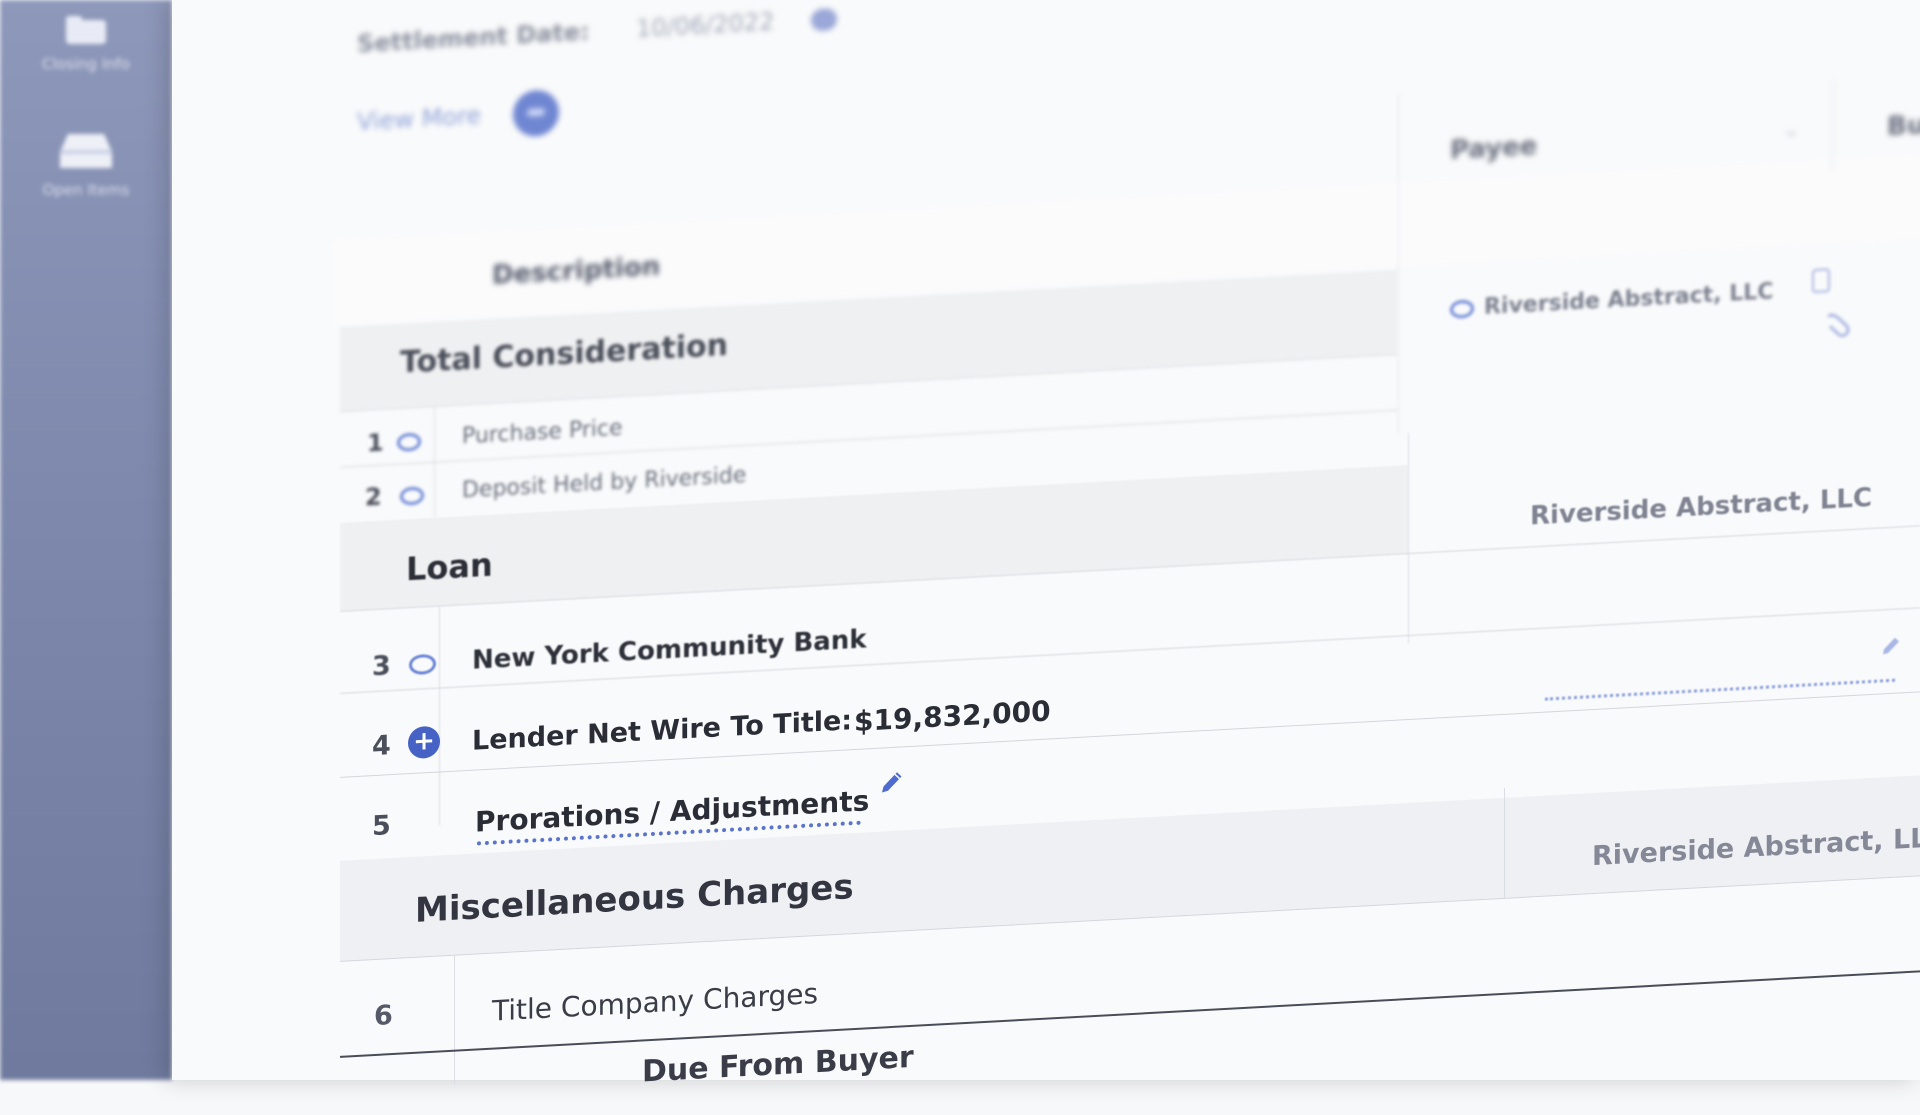 The image size is (1920, 1115). Describe the element at coordinates (662, 731) in the screenshot. I see `row-description: Lender Net Wire To Title:` at that location.